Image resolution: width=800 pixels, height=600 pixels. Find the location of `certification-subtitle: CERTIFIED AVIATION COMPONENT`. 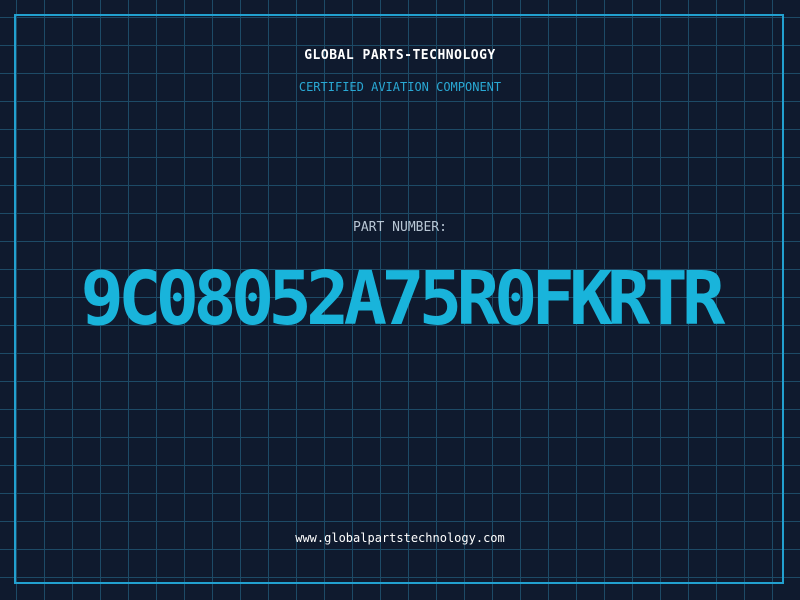

certification-subtitle: CERTIFIED AVIATION COMPONENT is located at coordinates (400, 87).